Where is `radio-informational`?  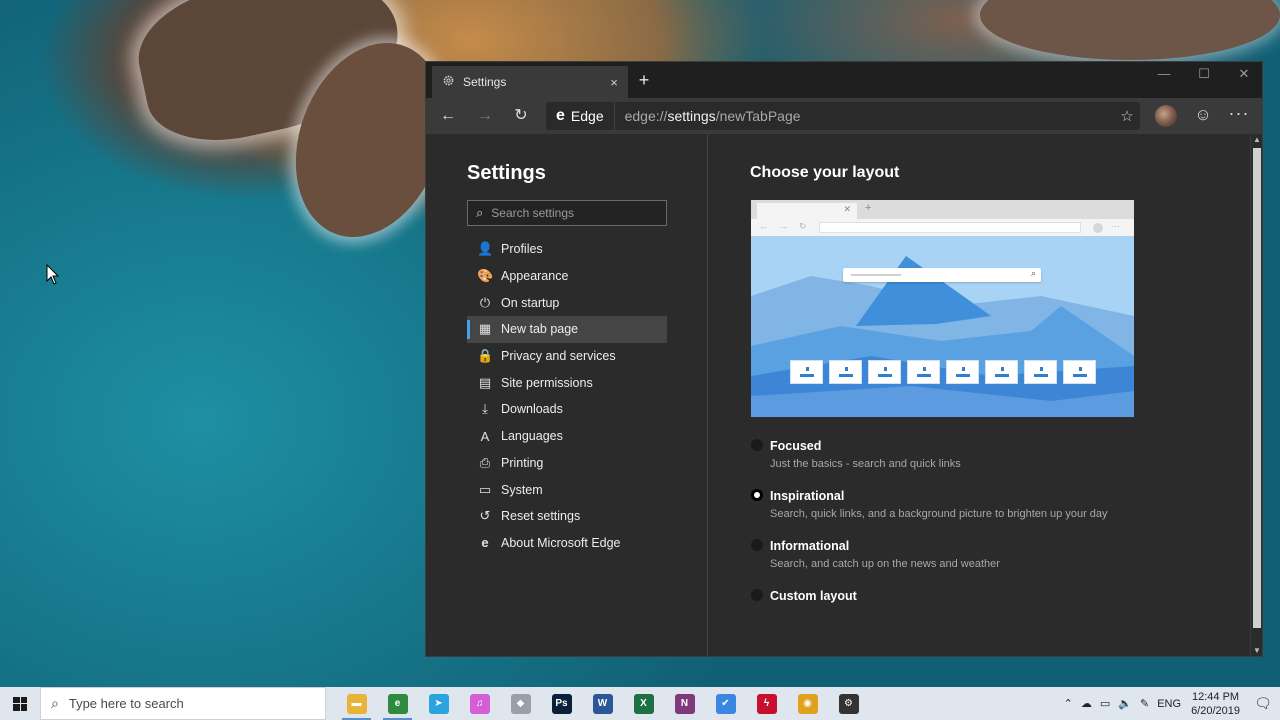 radio-informational is located at coordinates (757, 545).